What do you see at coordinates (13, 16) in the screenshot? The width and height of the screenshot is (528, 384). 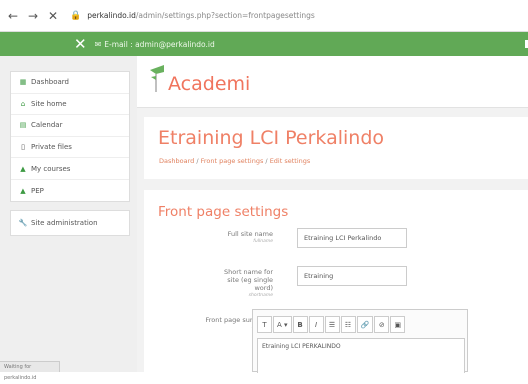 I see `back-arrow-icon: ←` at bounding box center [13, 16].